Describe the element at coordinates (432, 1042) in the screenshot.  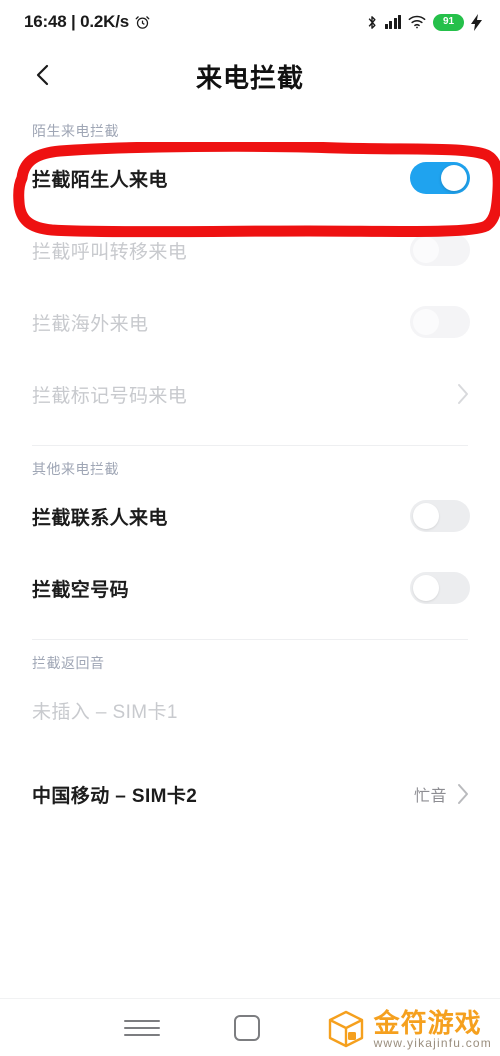
I see `watermark-url: www.yikajinfu.com` at that location.